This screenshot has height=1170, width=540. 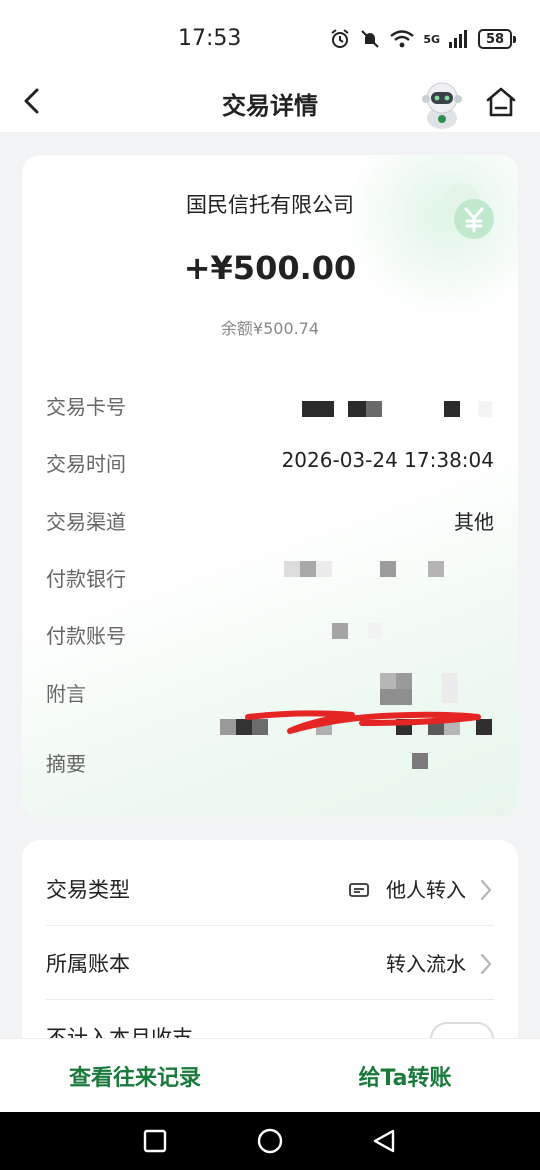 I want to click on account-label: 付款账号, so click(x=86, y=636).